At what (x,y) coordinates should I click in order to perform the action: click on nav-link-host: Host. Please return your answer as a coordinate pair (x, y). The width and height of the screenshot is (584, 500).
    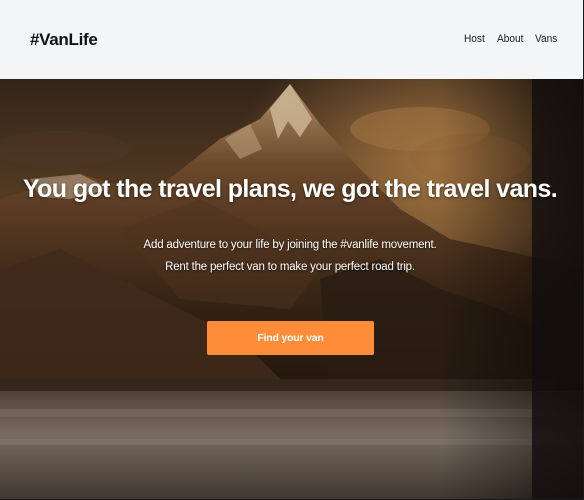
    Looking at the image, I should click on (474, 39).